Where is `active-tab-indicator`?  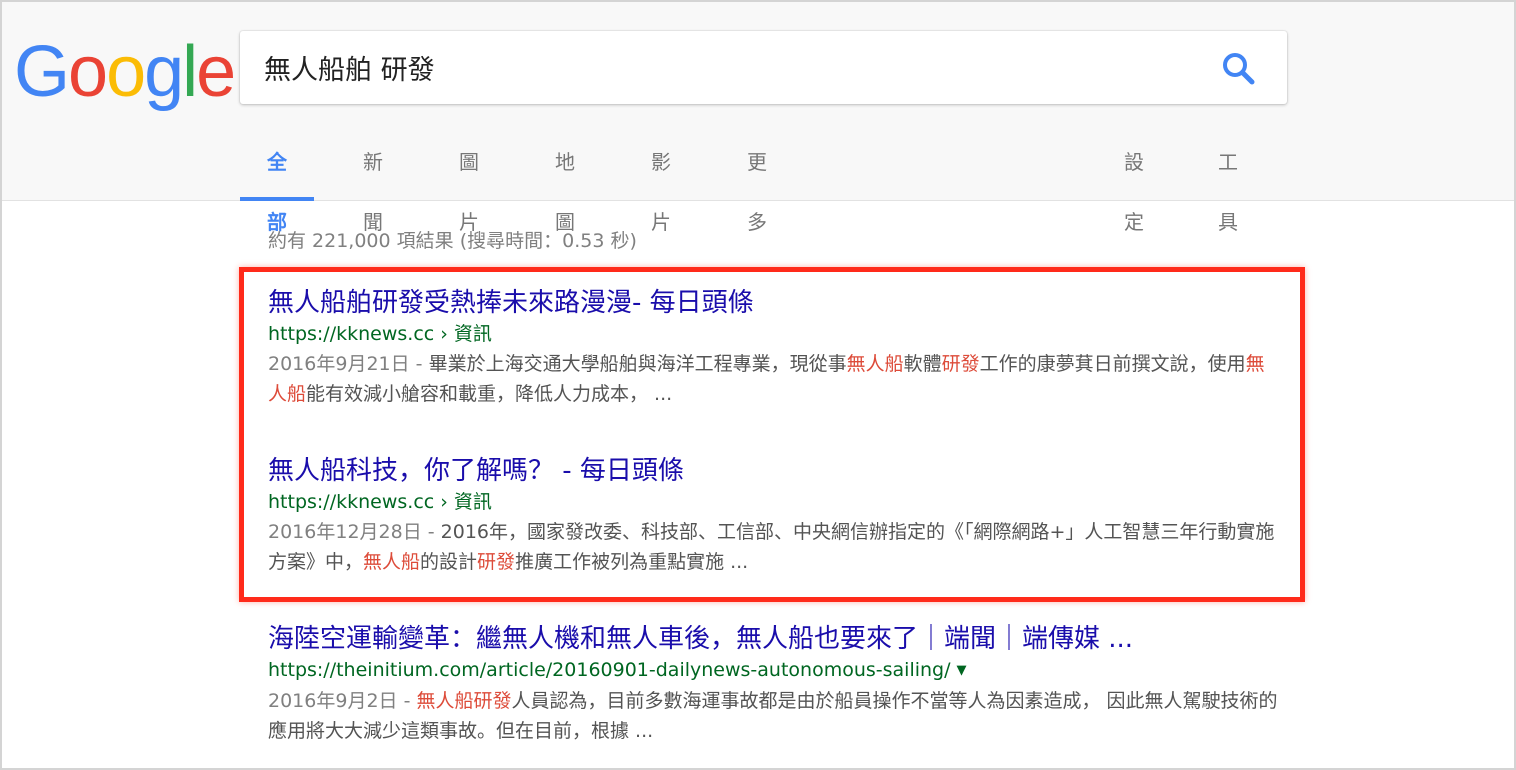 active-tab-indicator is located at coordinates (277, 199).